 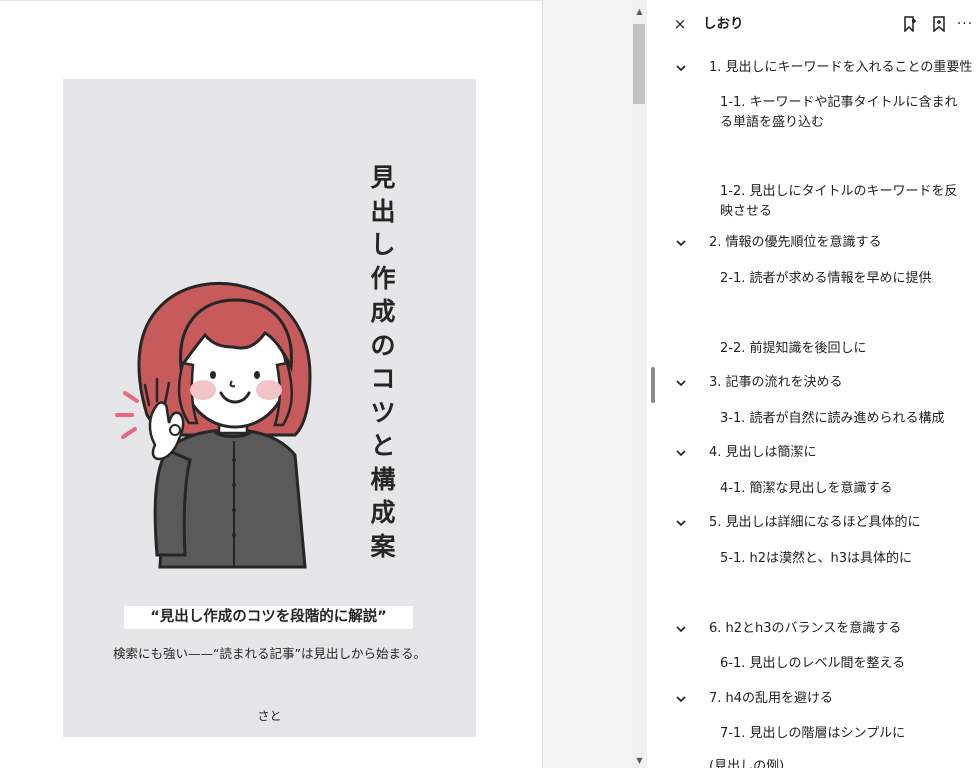 What do you see at coordinates (383, 278) in the screenshot?
I see `cover-title-char: 作` at bounding box center [383, 278].